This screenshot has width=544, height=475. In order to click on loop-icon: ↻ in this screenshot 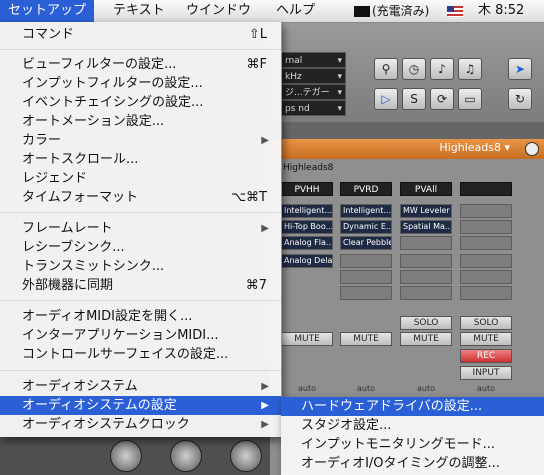, I will do `click(520, 99)`.